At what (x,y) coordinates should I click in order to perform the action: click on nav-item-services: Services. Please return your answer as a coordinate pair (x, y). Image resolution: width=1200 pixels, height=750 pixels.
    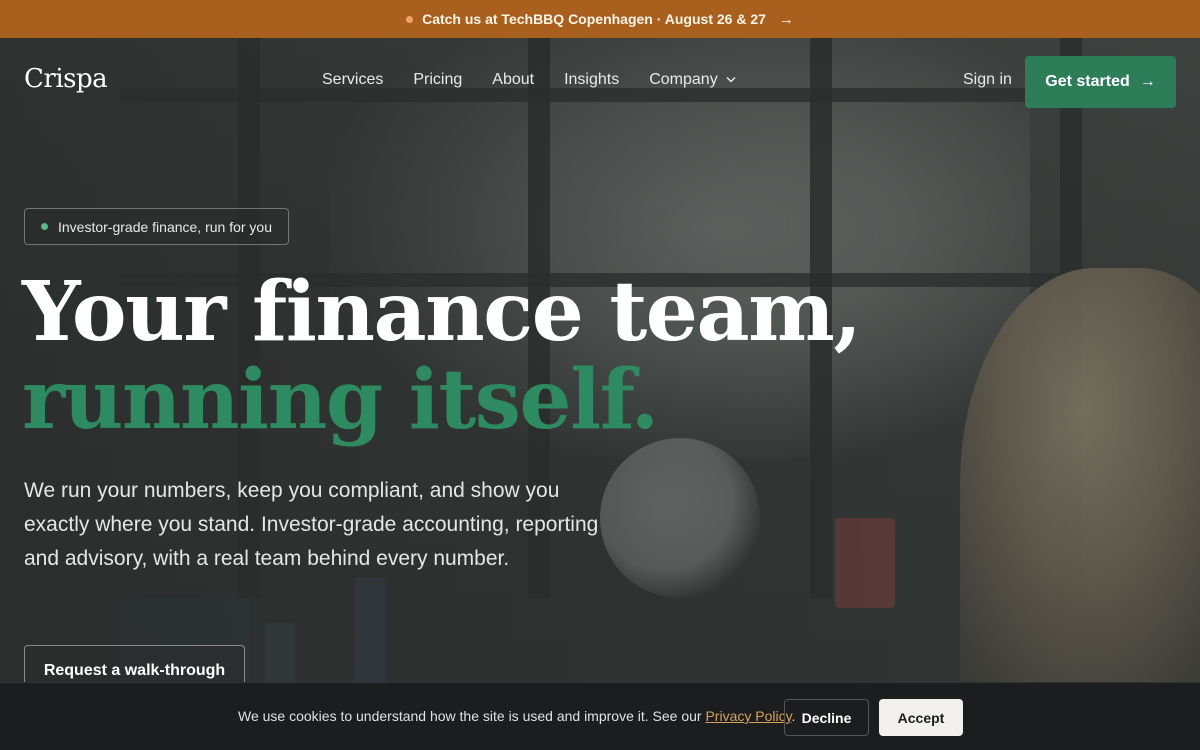
    Looking at the image, I should click on (352, 80).